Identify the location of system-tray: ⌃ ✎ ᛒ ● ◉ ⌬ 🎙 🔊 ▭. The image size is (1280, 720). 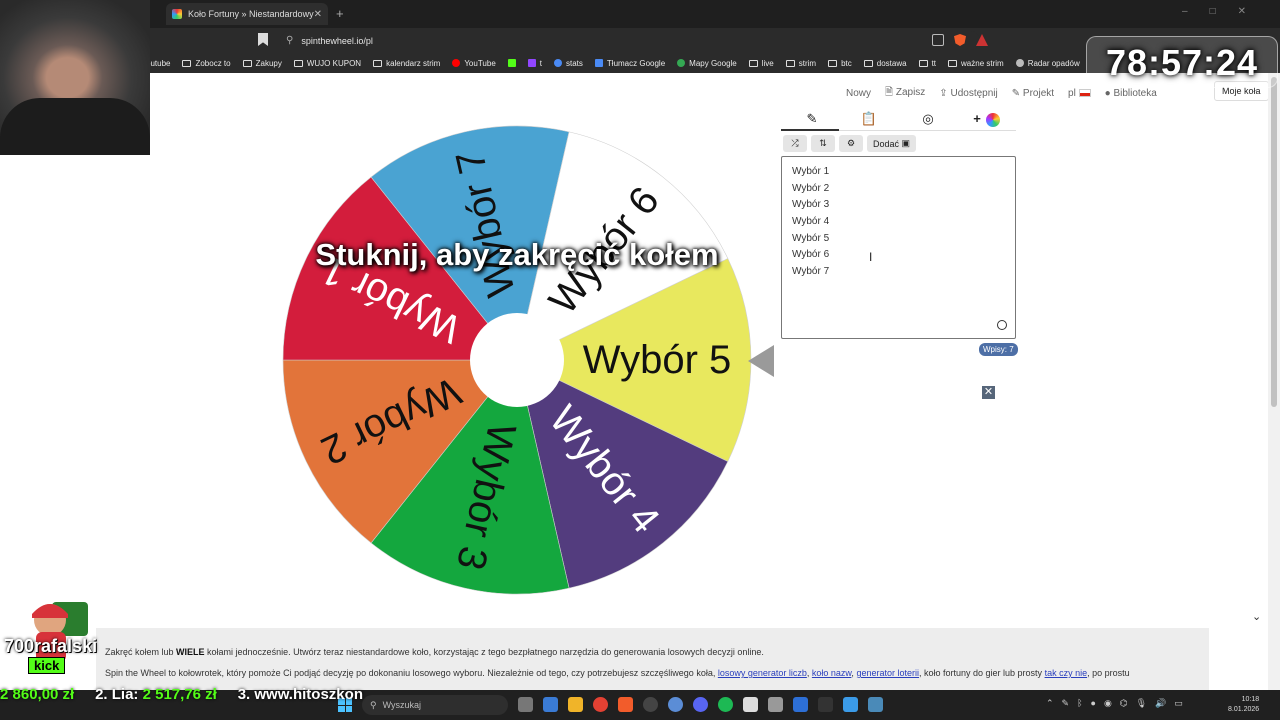
(1114, 703).